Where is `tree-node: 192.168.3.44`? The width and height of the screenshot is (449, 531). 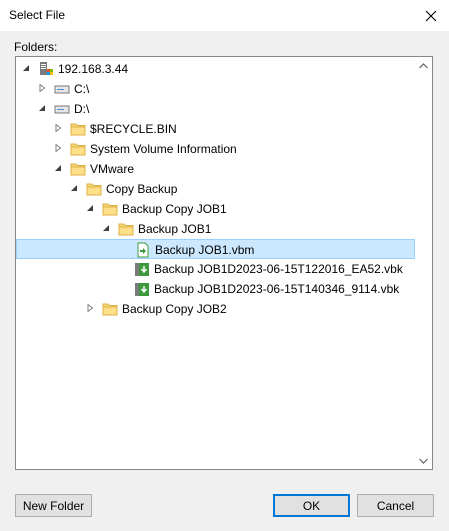 tree-node: 192.168.3.44 is located at coordinates (215, 69).